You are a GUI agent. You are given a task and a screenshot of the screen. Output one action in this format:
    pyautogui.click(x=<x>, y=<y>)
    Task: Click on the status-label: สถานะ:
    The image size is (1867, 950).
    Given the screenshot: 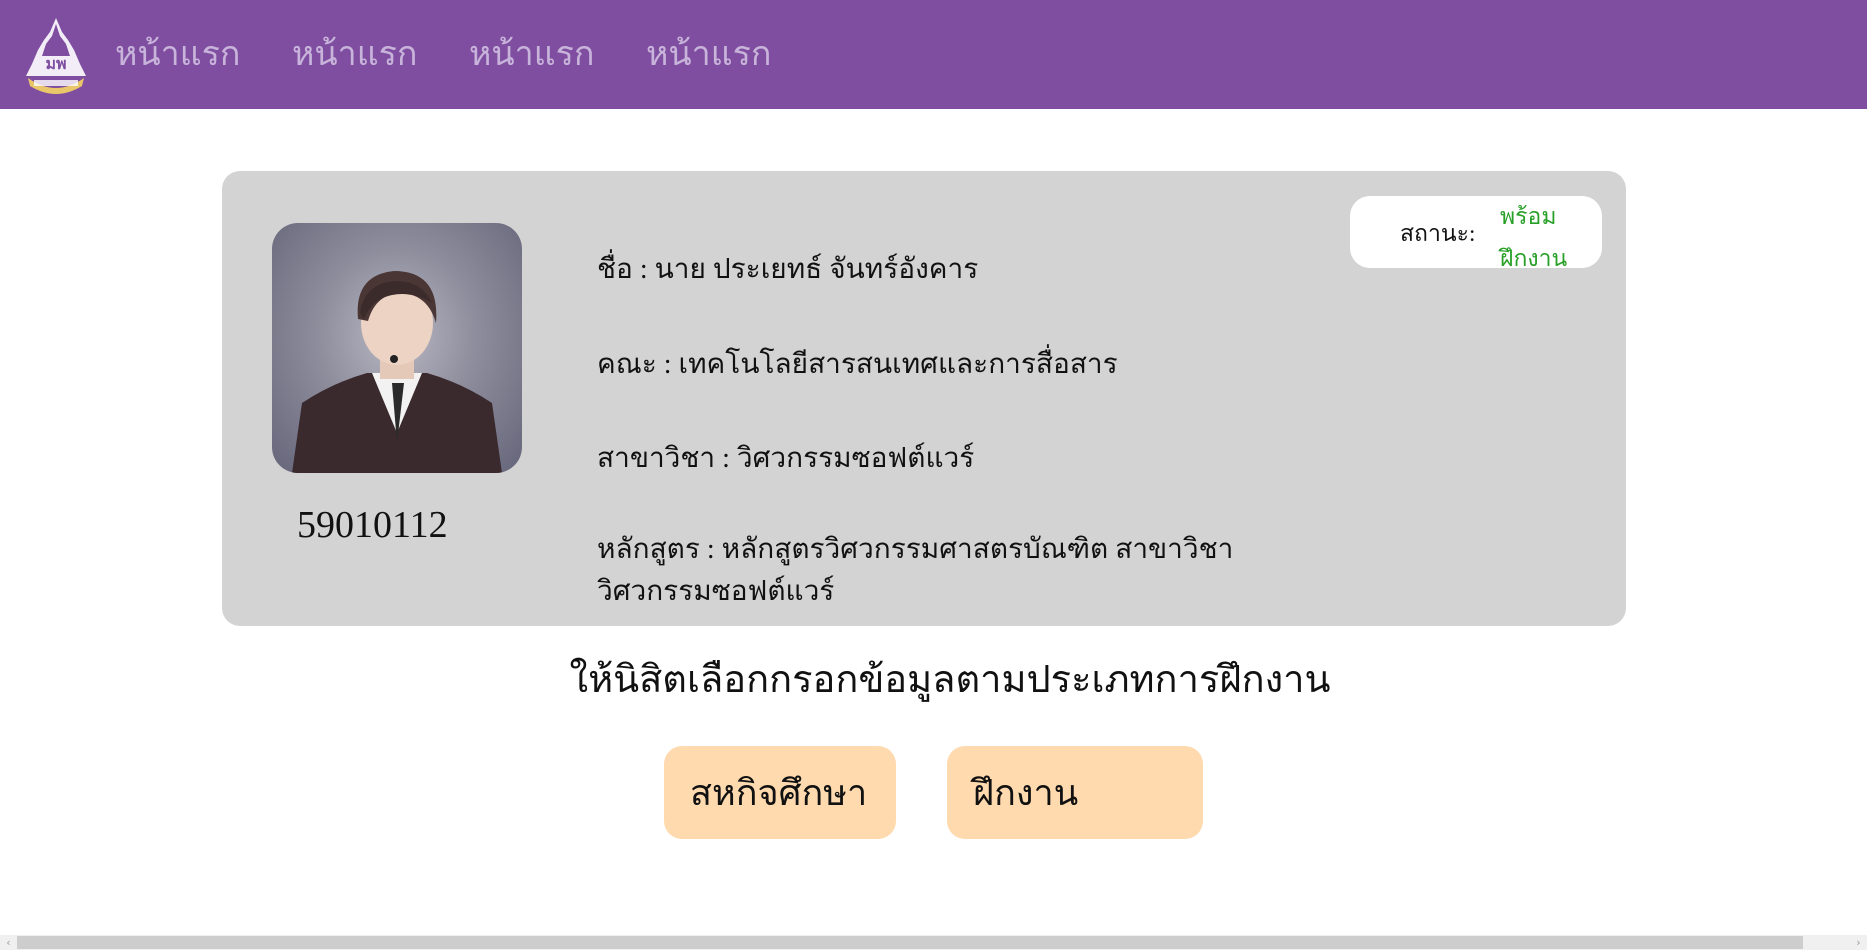 What is the action you would take?
    pyautogui.click(x=1438, y=233)
    